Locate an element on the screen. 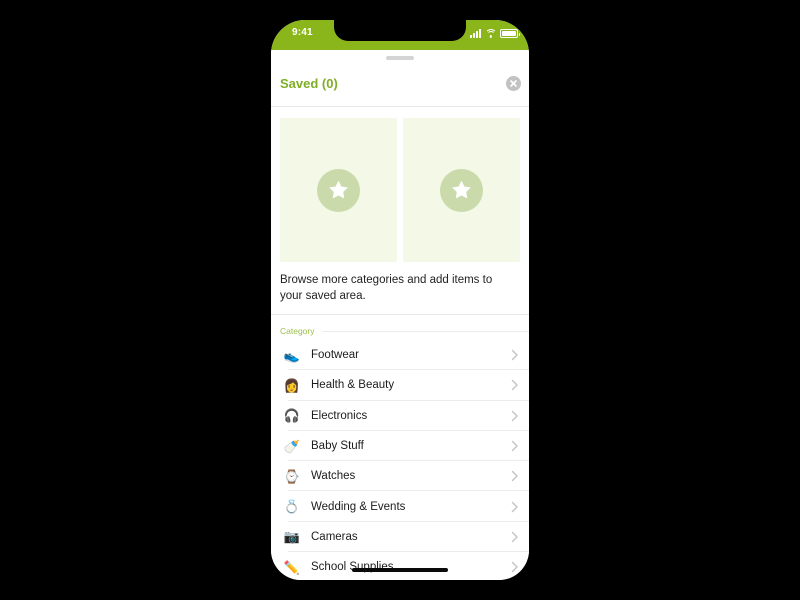 The width and height of the screenshot is (800, 600). headphones-icon: 🎧 is located at coordinates (292, 416).